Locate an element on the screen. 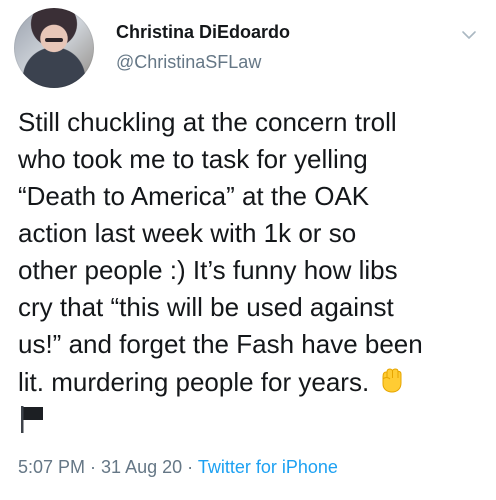  user-handle: @ChristinaSFLaw is located at coordinates (203, 62).